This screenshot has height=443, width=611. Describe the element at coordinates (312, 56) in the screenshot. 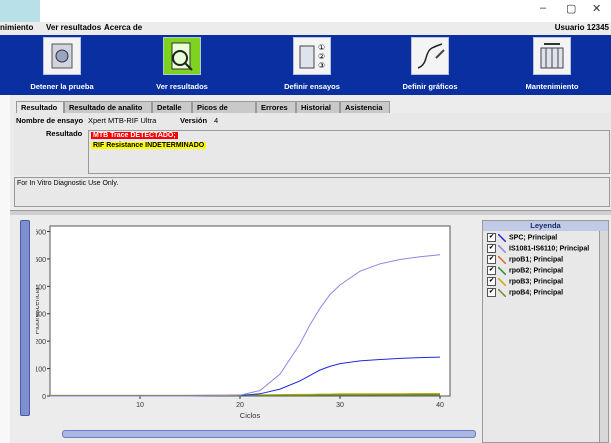

I see `define-assays-icon: ①②③` at that location.